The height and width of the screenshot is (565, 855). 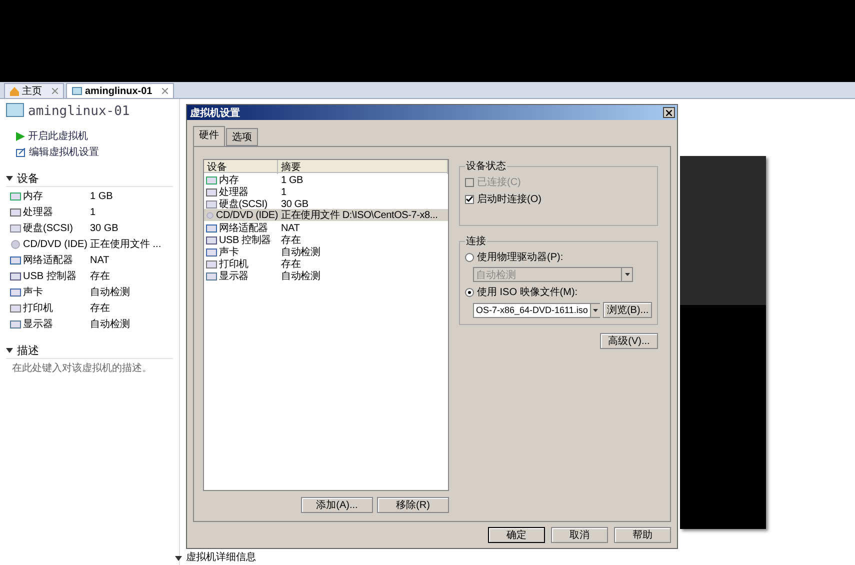 I want to click on device-row: 硬盘(SCSI) 30 GB, so click(x=326, y=203).